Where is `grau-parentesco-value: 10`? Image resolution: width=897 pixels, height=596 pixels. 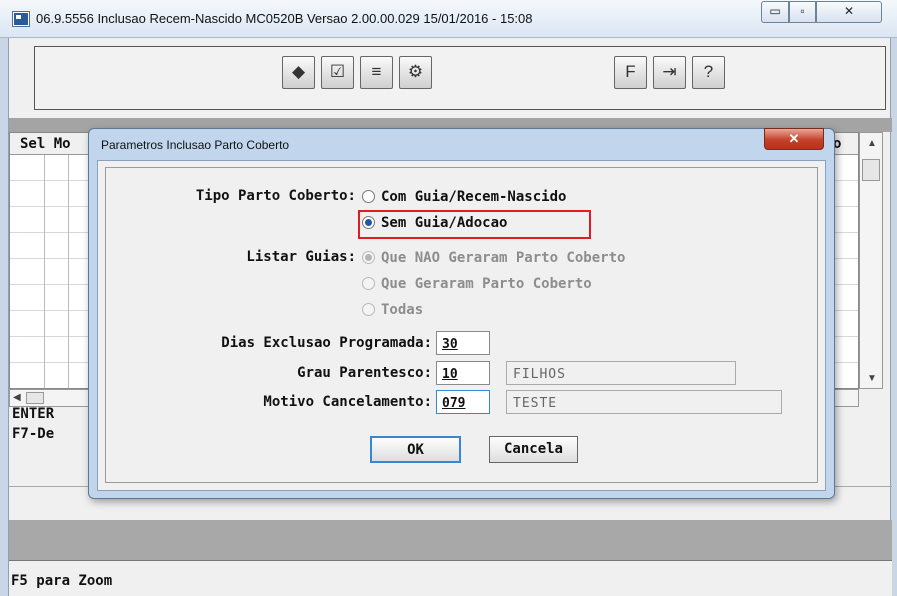 grau-parentesco-value: 10 is located at coordinates (450, 374).